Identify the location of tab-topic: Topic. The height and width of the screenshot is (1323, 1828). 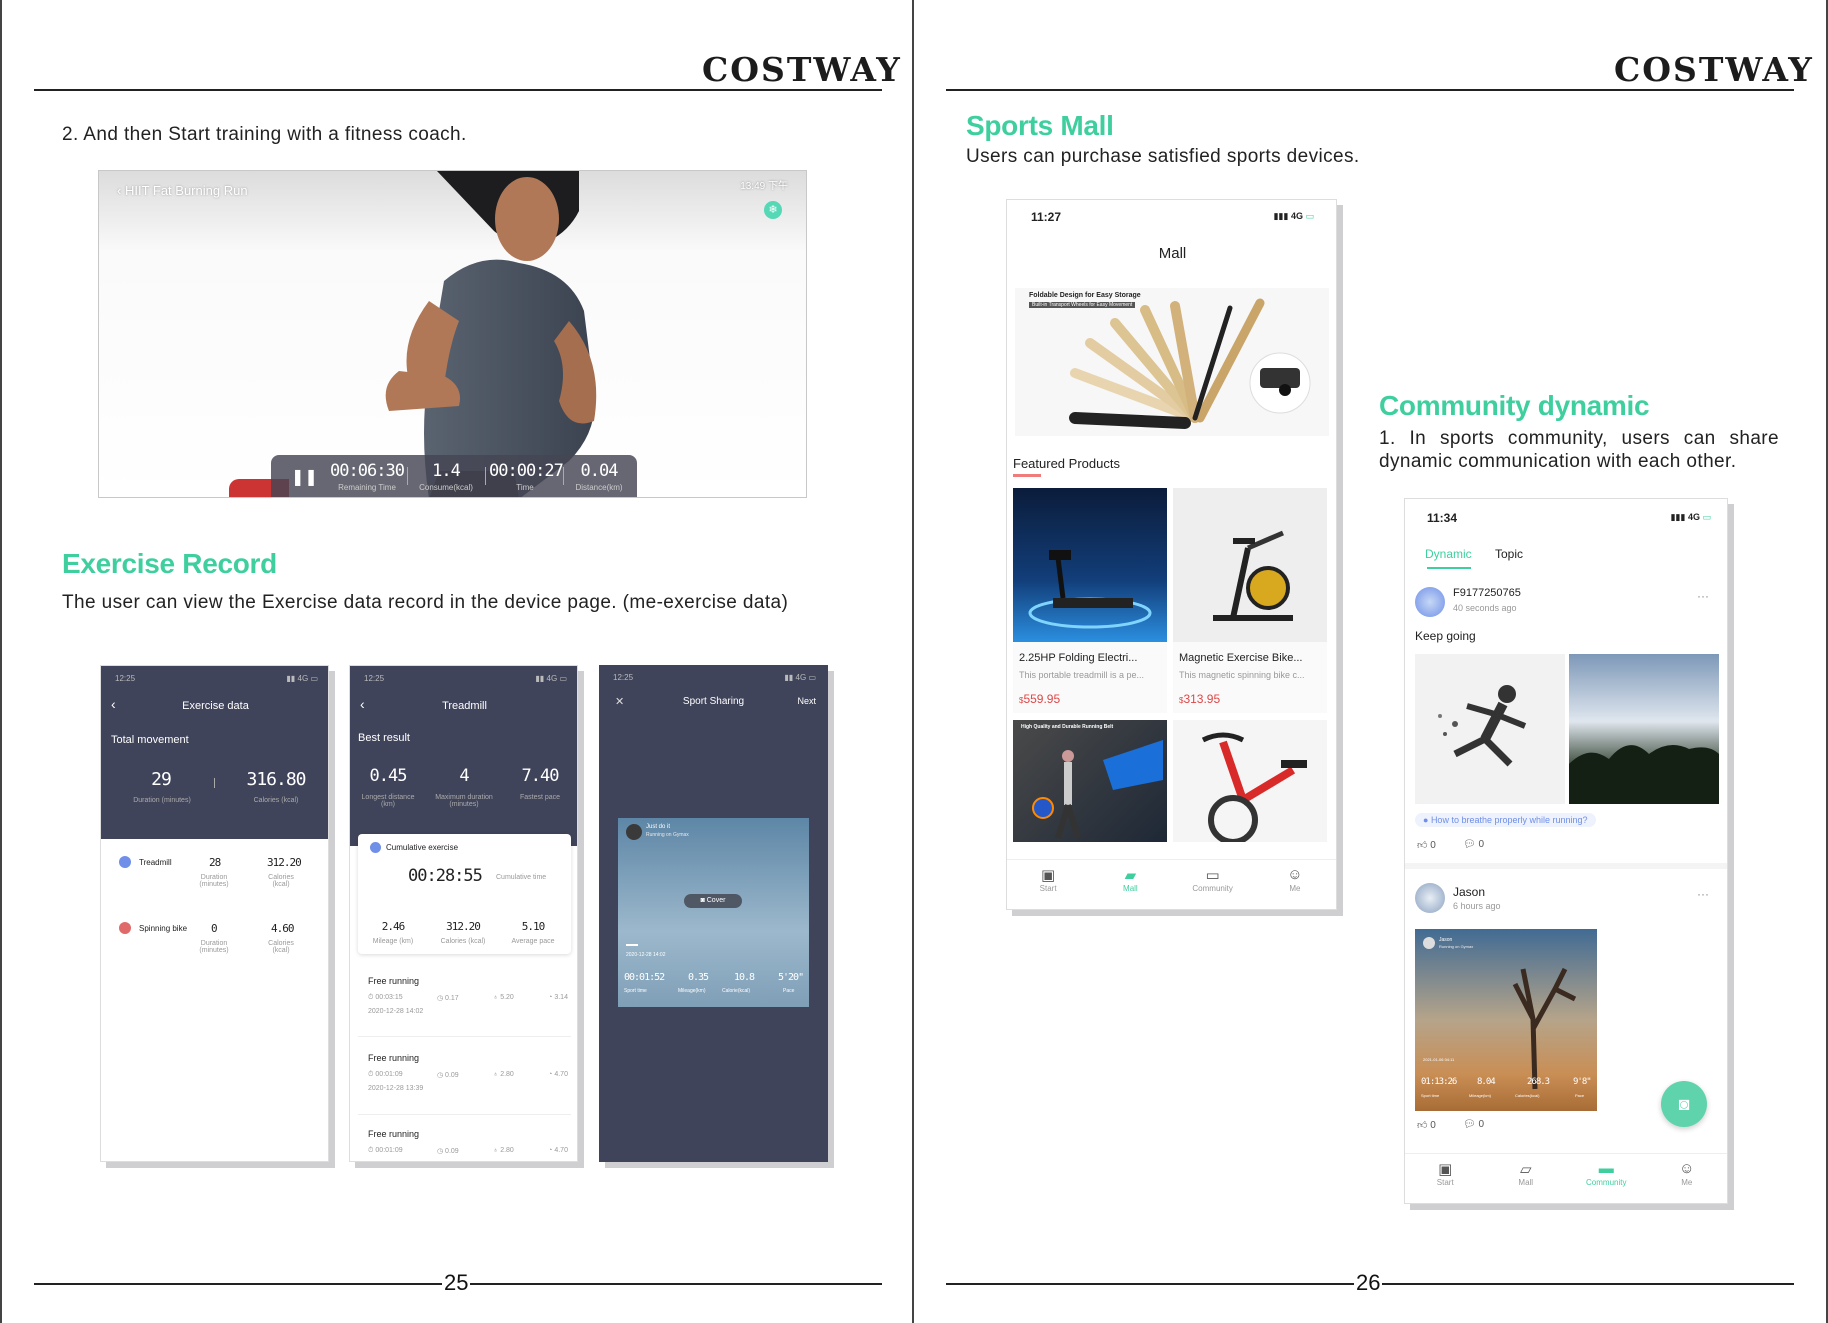
(1509, 554).